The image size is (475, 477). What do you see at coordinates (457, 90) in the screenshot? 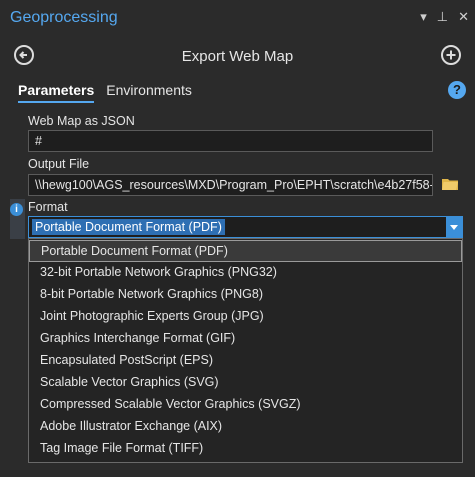
I see `help-icon: ?` at bounding box center [457, 90].